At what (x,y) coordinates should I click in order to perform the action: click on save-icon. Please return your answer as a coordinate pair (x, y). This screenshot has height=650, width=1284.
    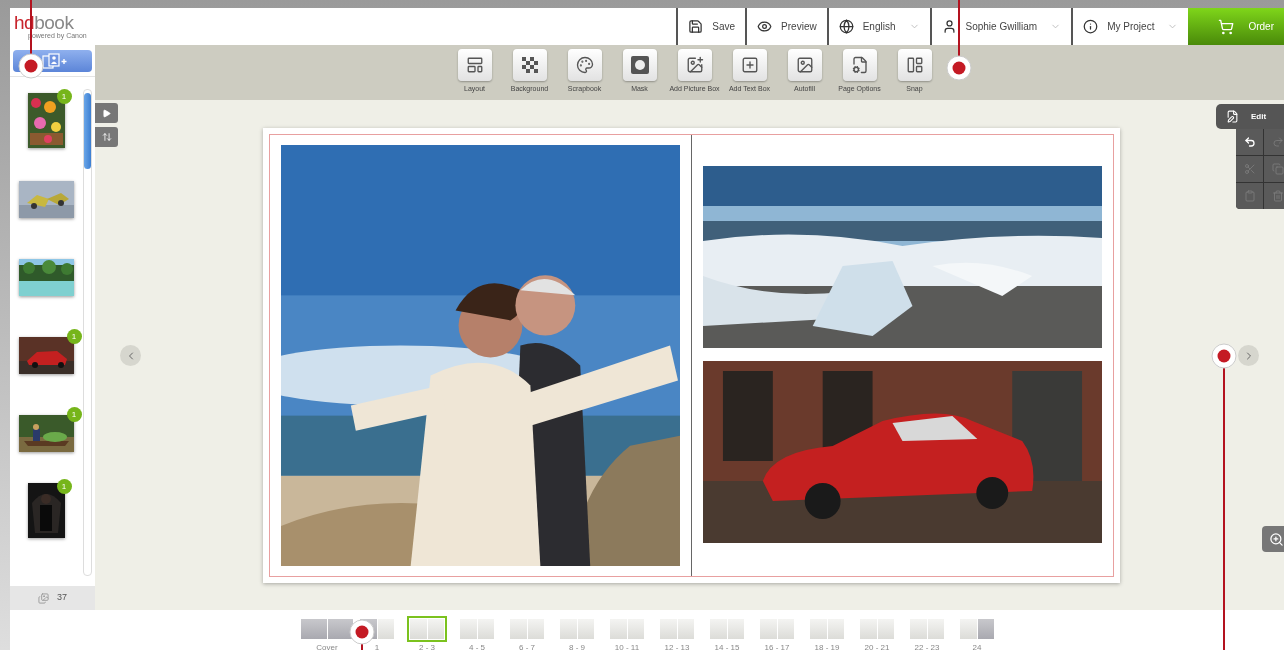
    Looking at the image, I should click on (696, 26).